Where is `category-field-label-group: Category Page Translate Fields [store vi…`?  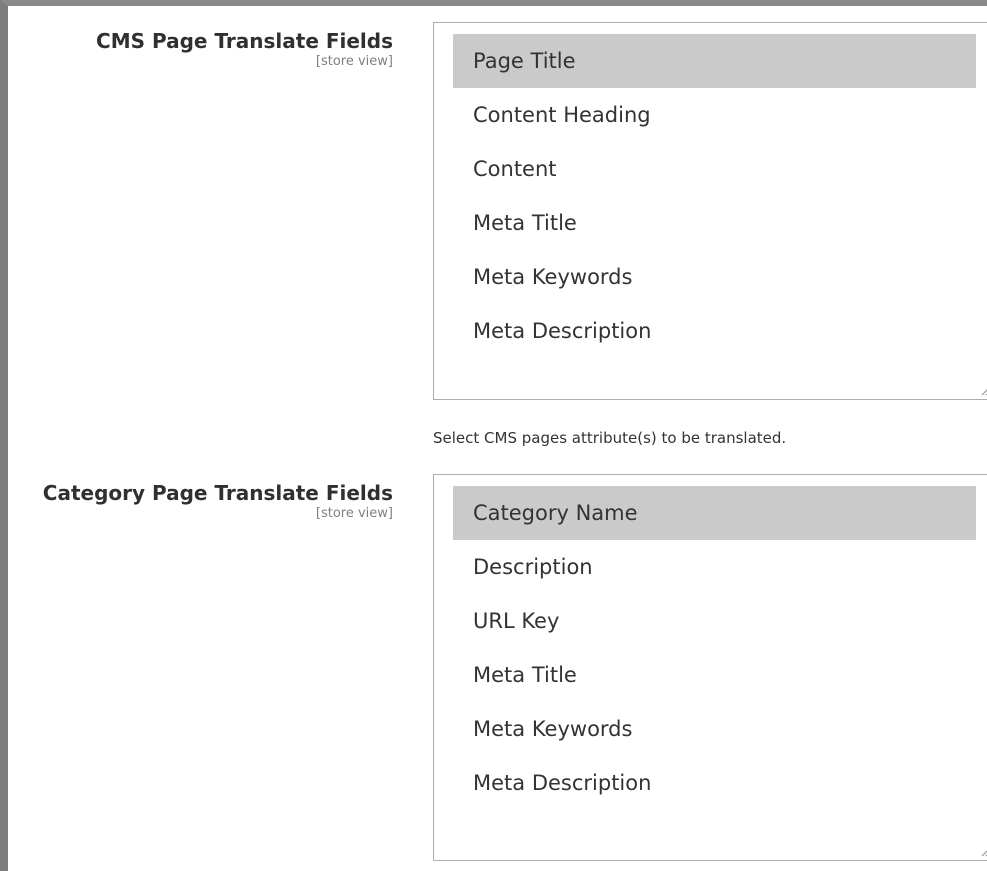 category-field-label-group: Category Page Translate Fields [store vi… is located at coordinates (218, 502).